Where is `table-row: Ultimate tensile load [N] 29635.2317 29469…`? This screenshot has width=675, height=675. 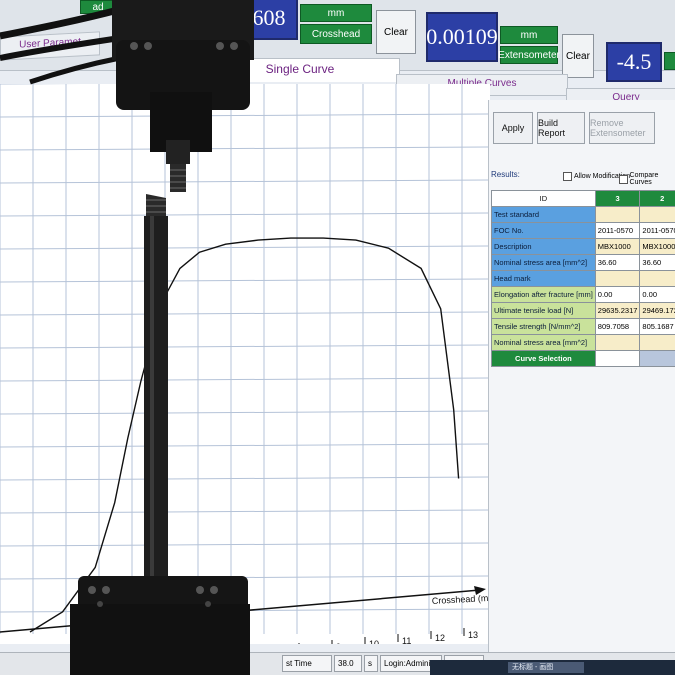
table-row: Ultimate tensile load [N] 29635.2317 29469… is located at coordinates (583, 310).